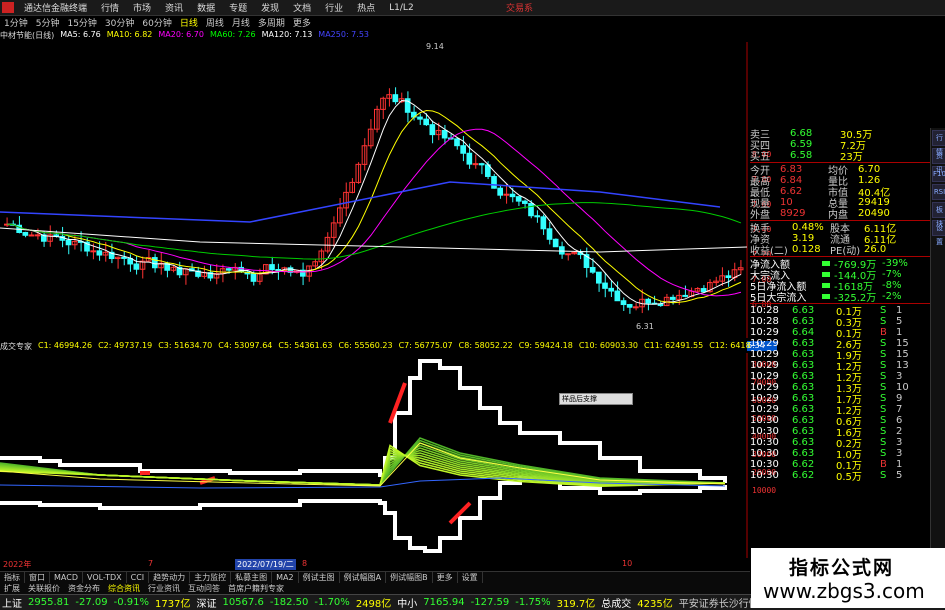 The height and width of the screenshot is (610, 945). I want to click on menu-item-discover: 发现, so click(270, 7).